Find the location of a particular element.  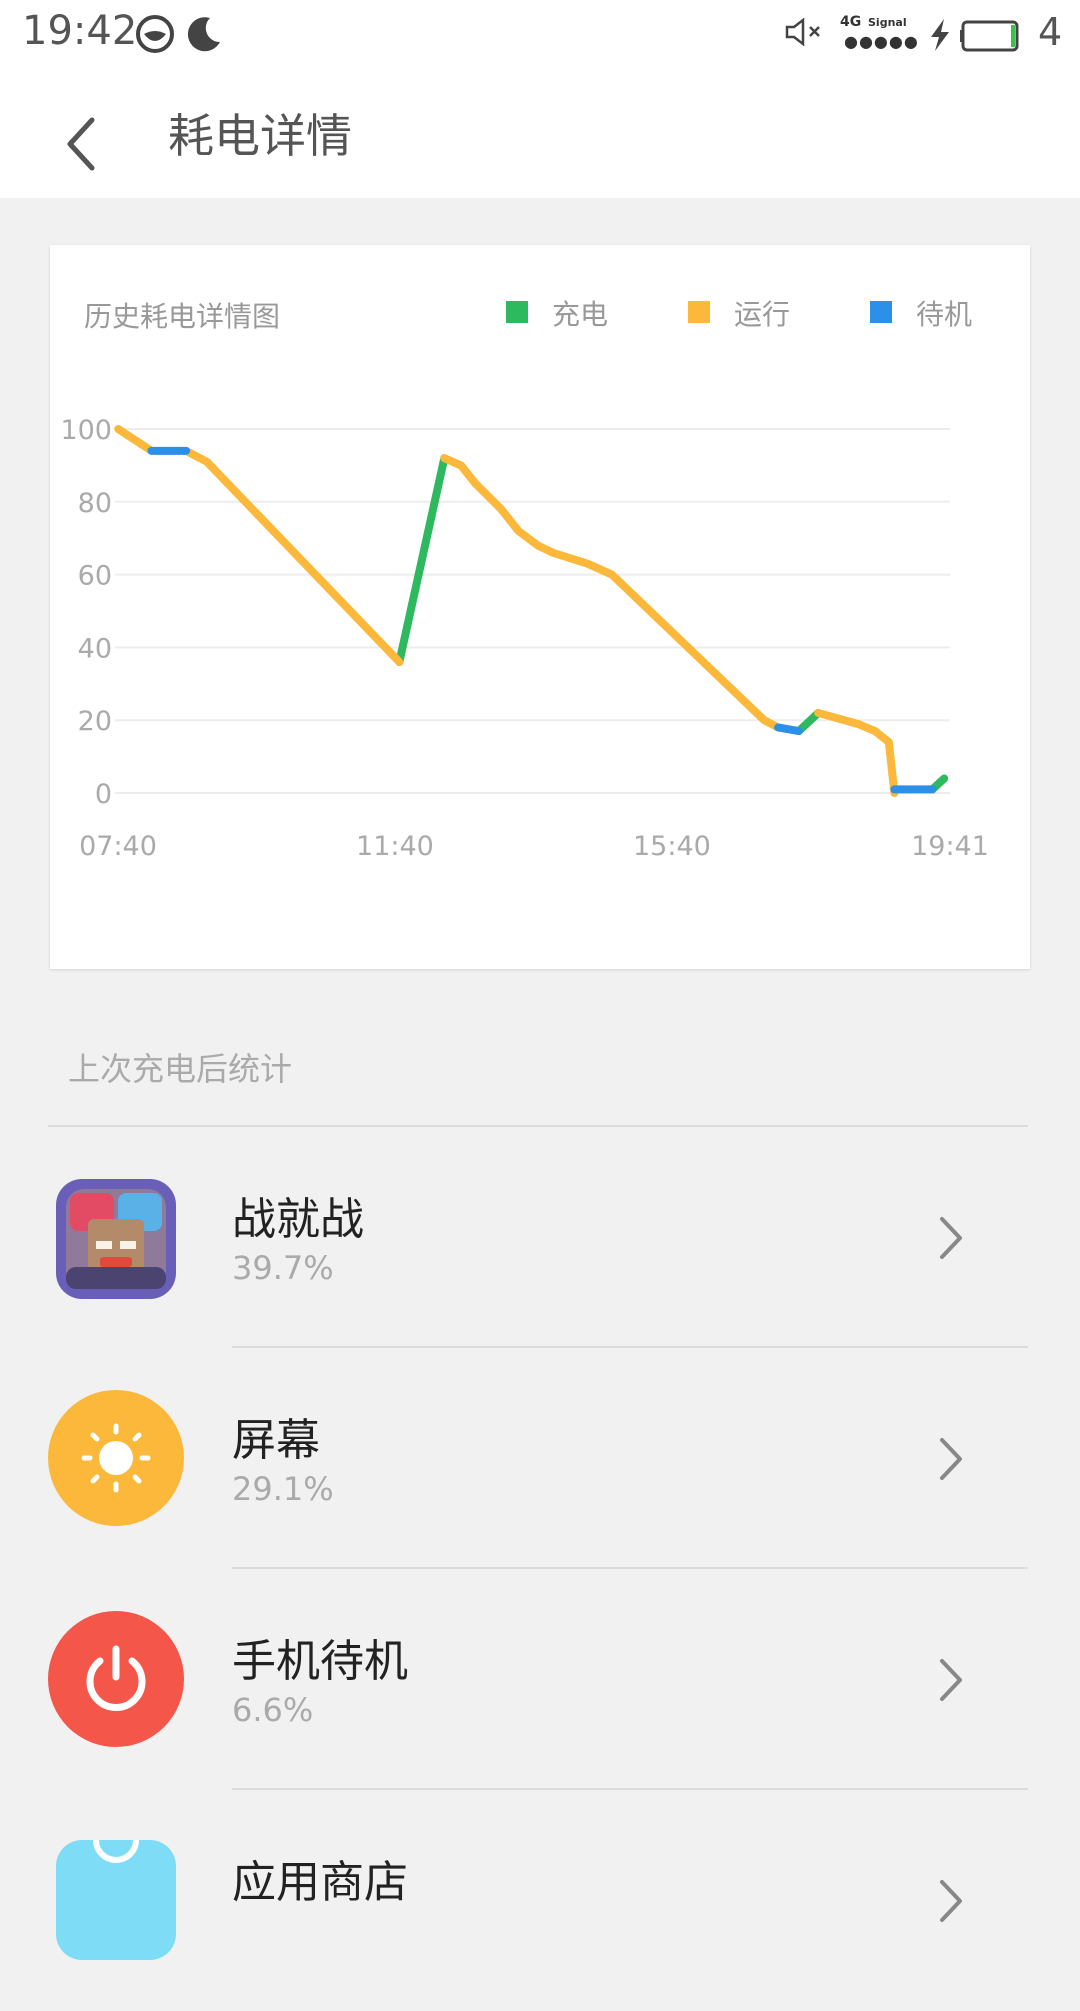

header: 耗电详情 is located at coordinates (540, 133).